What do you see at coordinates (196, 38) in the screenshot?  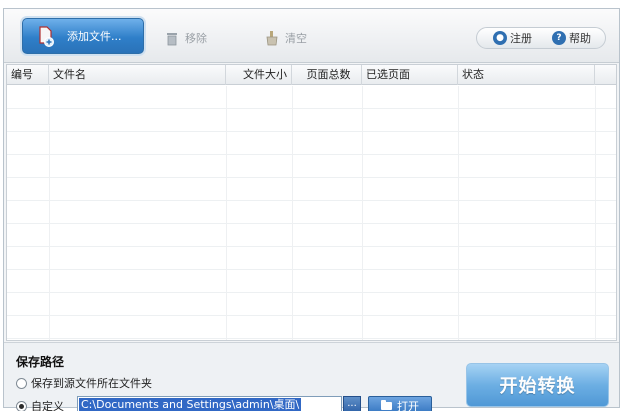 I see `remove-label: 移除` at bounding box center [196, 38].